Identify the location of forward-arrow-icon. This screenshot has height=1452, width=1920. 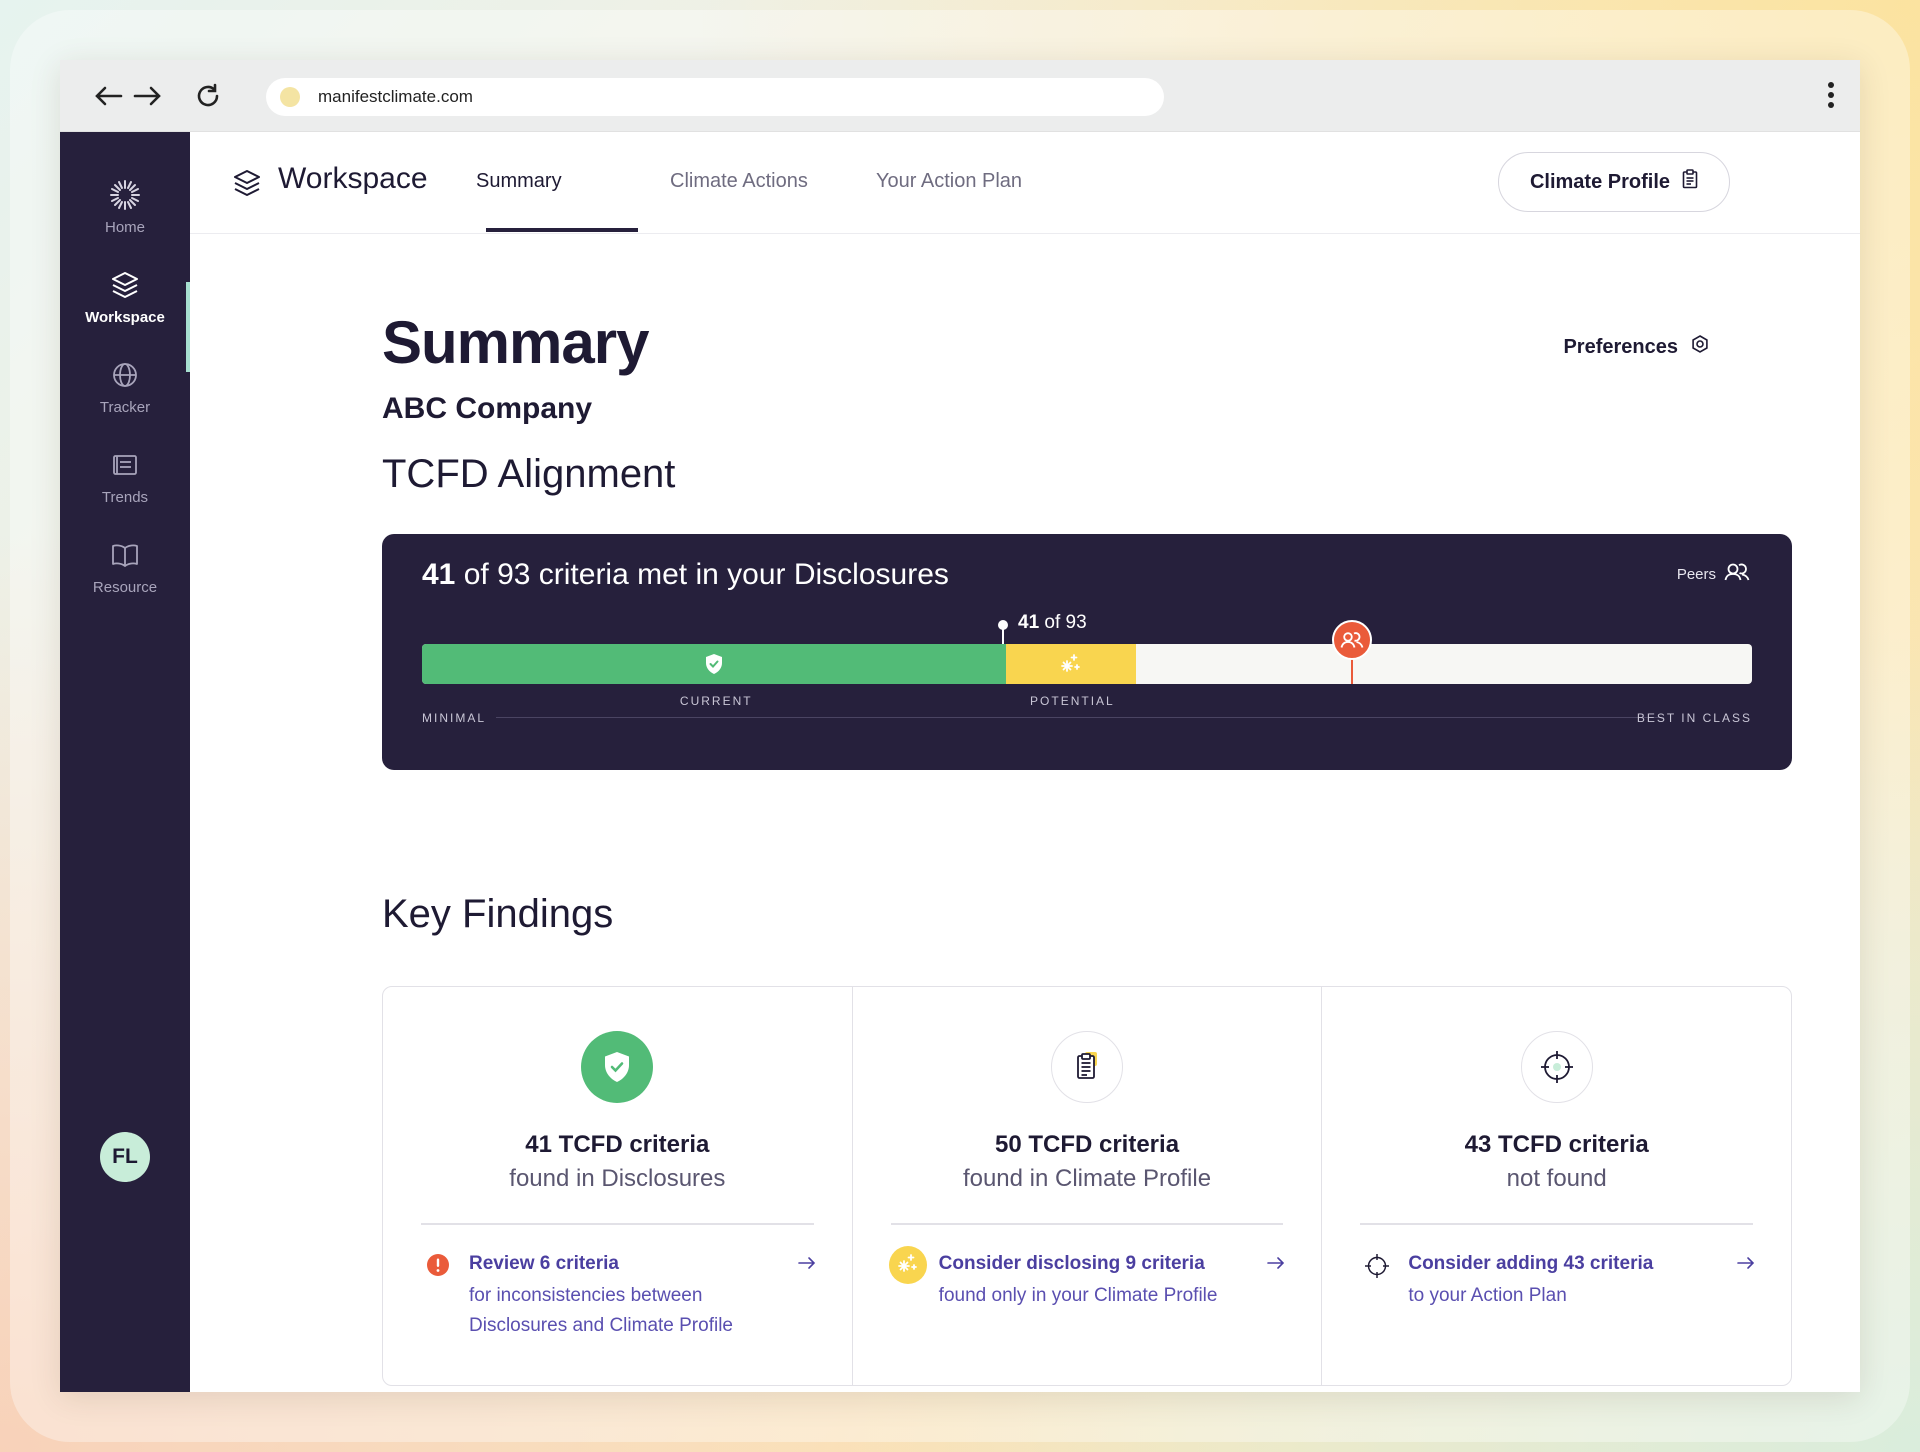
(148, 96).